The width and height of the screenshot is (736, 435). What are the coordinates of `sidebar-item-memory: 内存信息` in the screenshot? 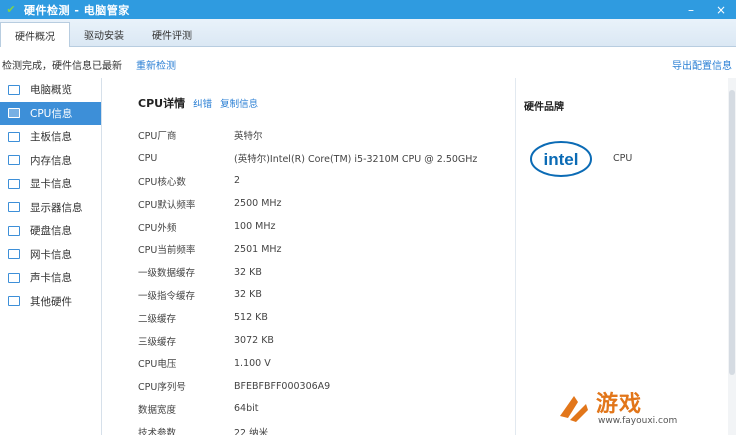 It's located at (50, 161).